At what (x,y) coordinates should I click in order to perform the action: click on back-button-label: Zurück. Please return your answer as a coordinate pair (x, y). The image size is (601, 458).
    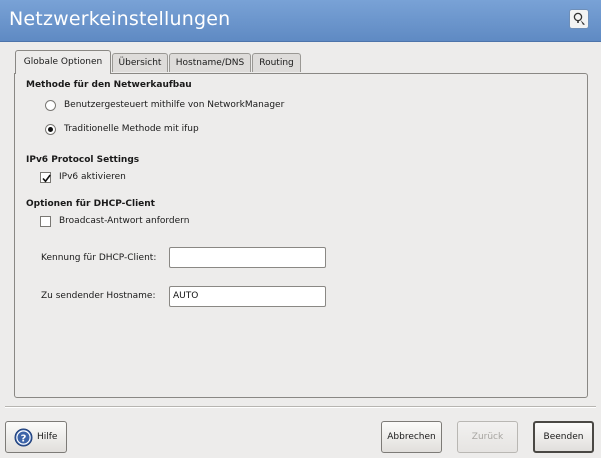
    Looking at the image, I should click on (487, 437).